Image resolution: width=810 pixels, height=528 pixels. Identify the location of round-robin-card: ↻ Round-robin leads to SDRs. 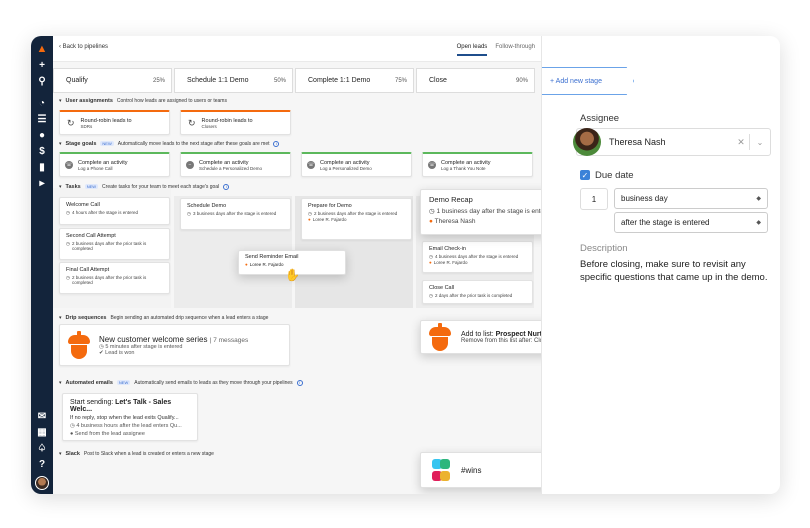
(114, 122).